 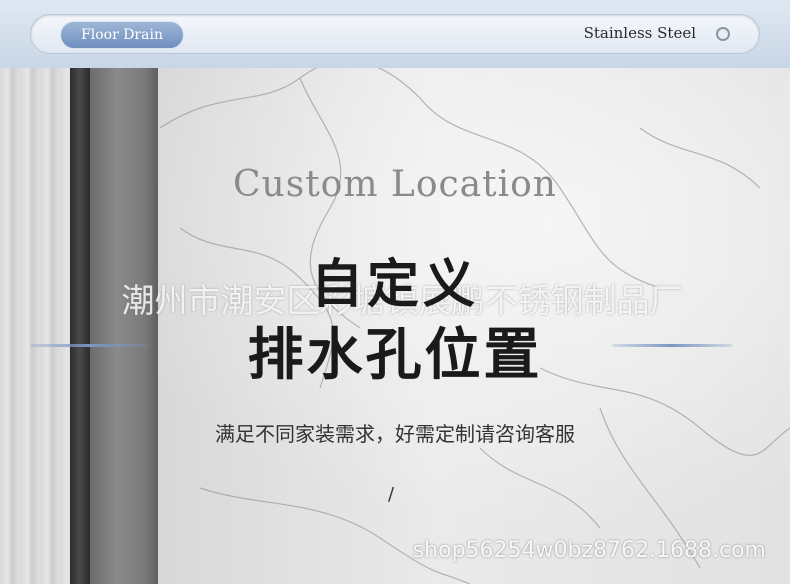 What do you see at coordinates (391, 494) in the screenshot?
I see `slash-mark: /` at bounding box center [391, 494].